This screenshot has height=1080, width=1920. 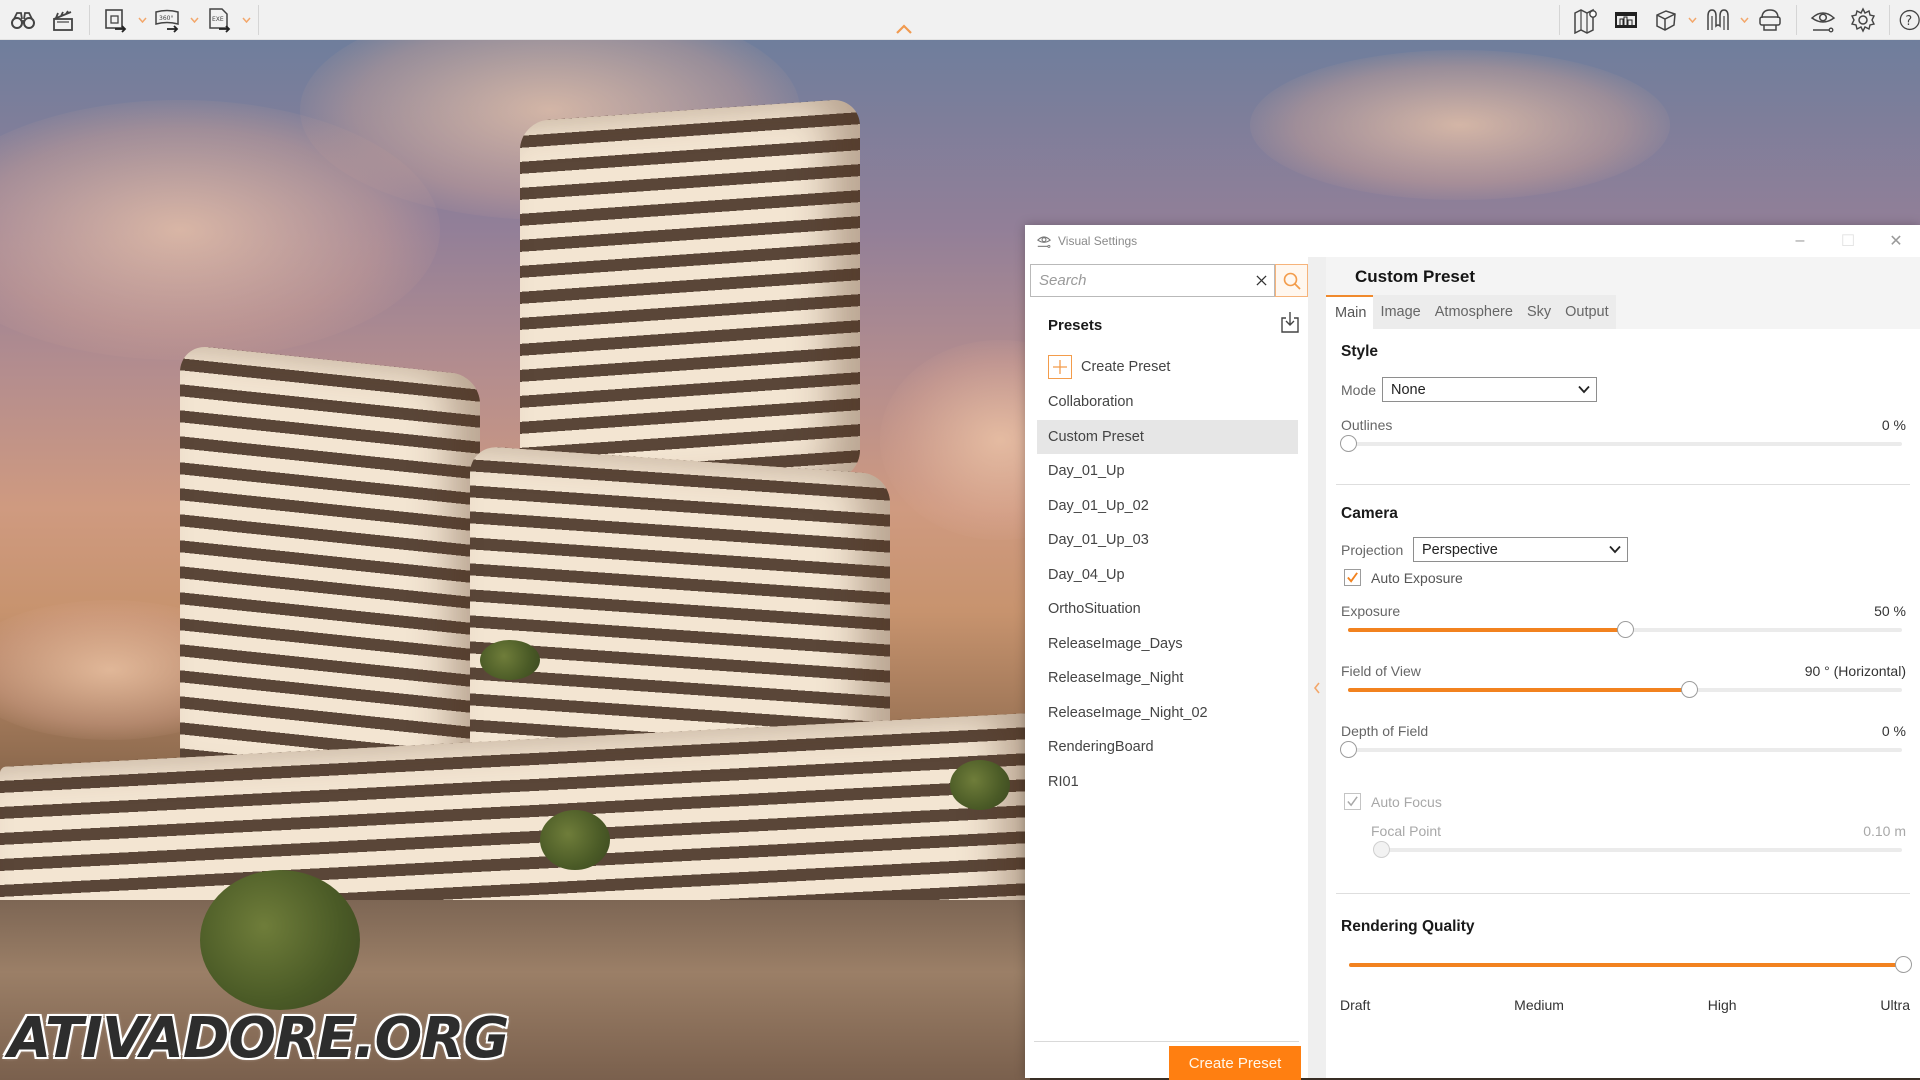 I want to click on export-image-button, so click(x=116, y=20).